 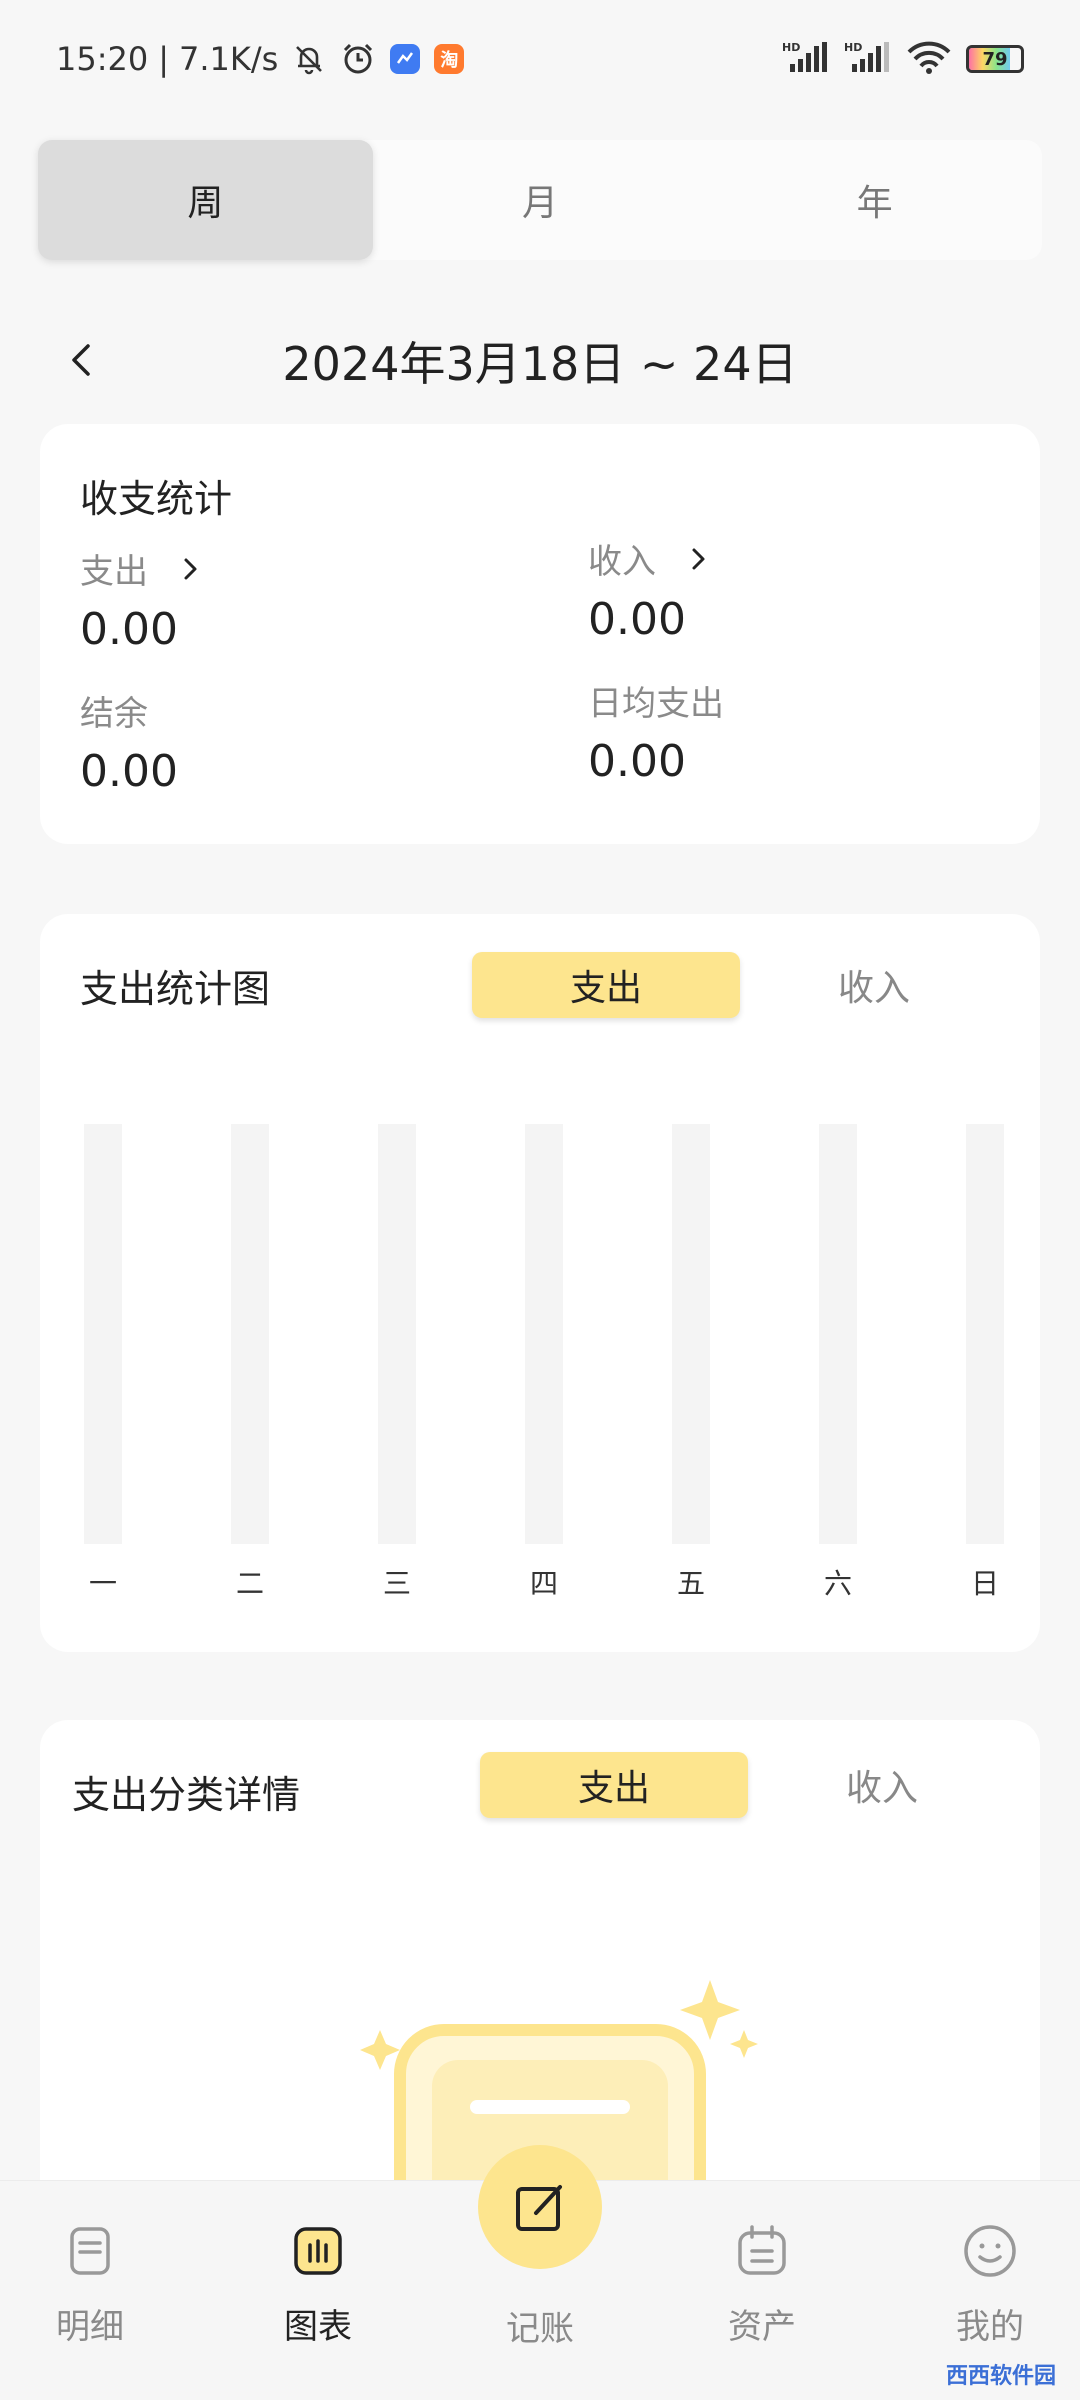 What do you see at coordinates (929, 59) in the screenshot?
I see `wifi-icon` at bounding box center [929, 59].